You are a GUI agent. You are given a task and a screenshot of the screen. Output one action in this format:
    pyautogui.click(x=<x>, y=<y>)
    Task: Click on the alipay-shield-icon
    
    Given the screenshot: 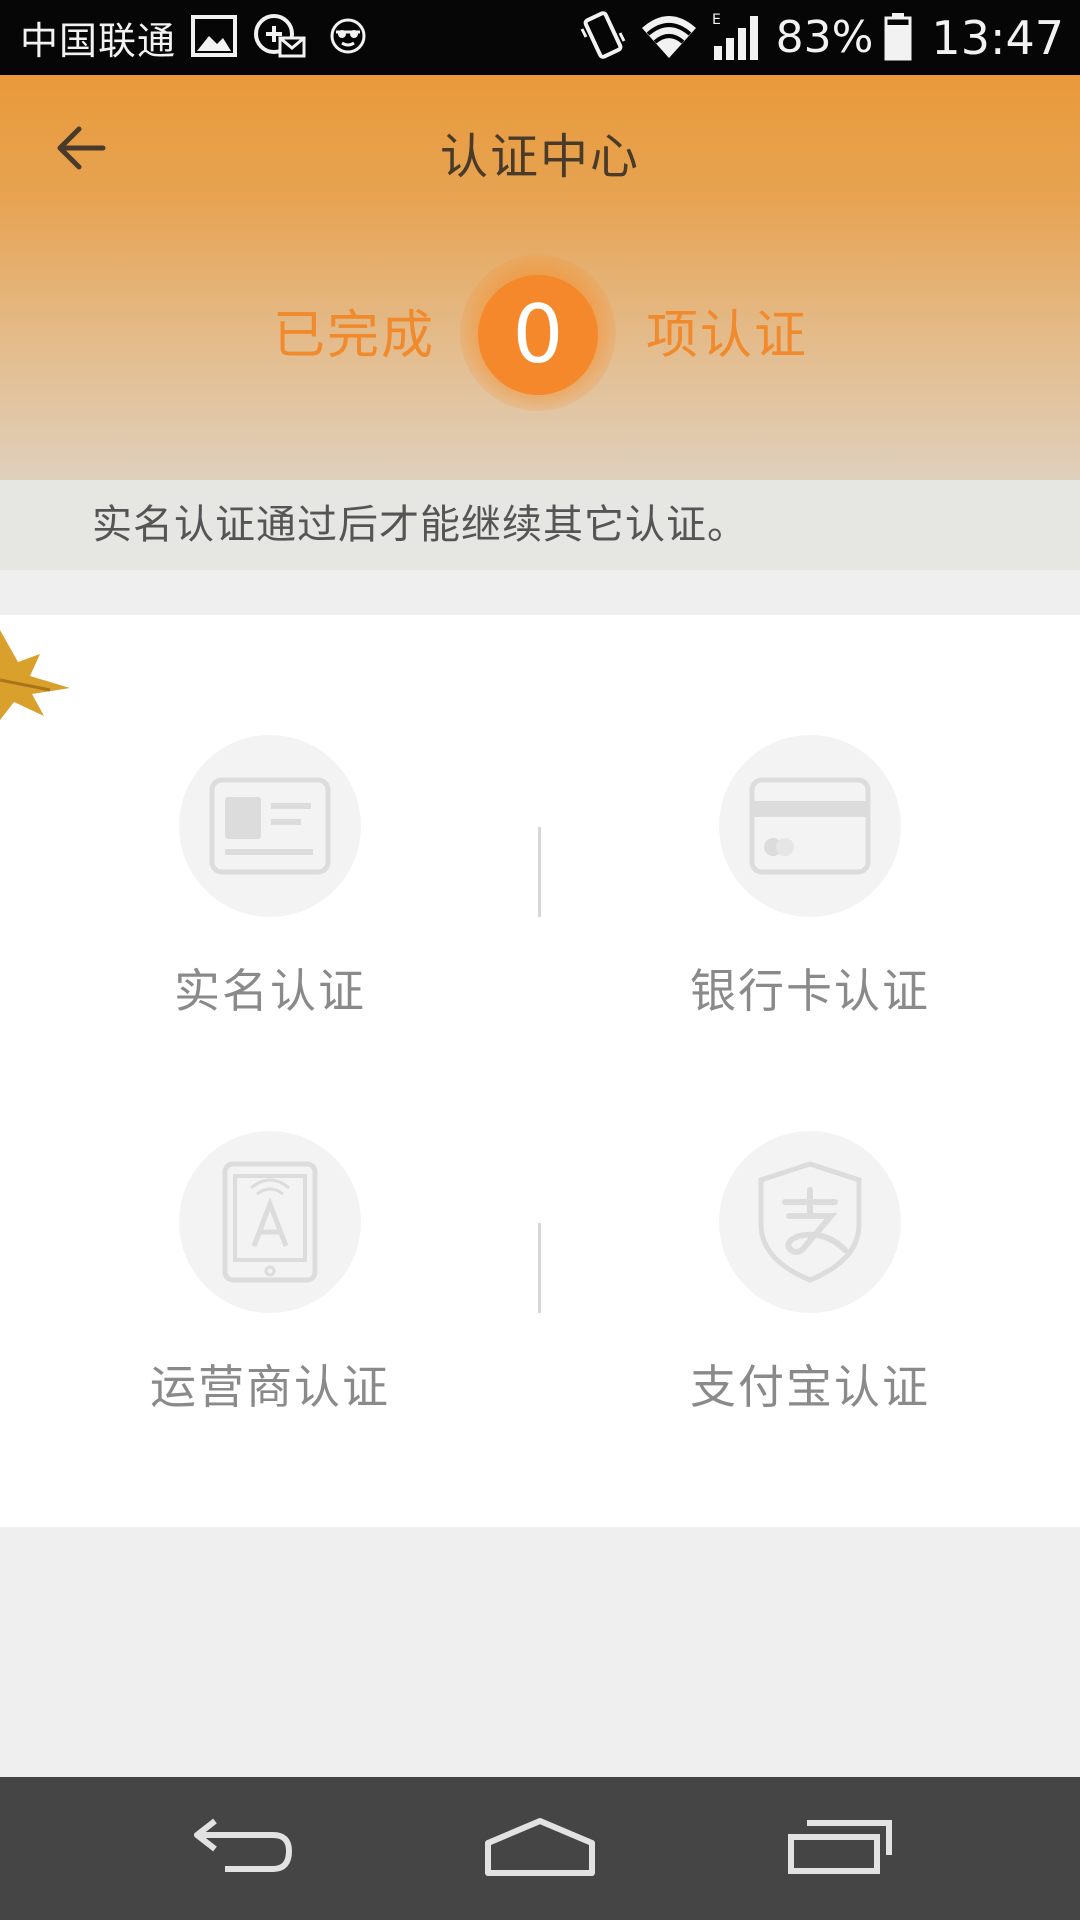 What is the action you would take?
    pyautogui.click(x=810, y=1222)
    